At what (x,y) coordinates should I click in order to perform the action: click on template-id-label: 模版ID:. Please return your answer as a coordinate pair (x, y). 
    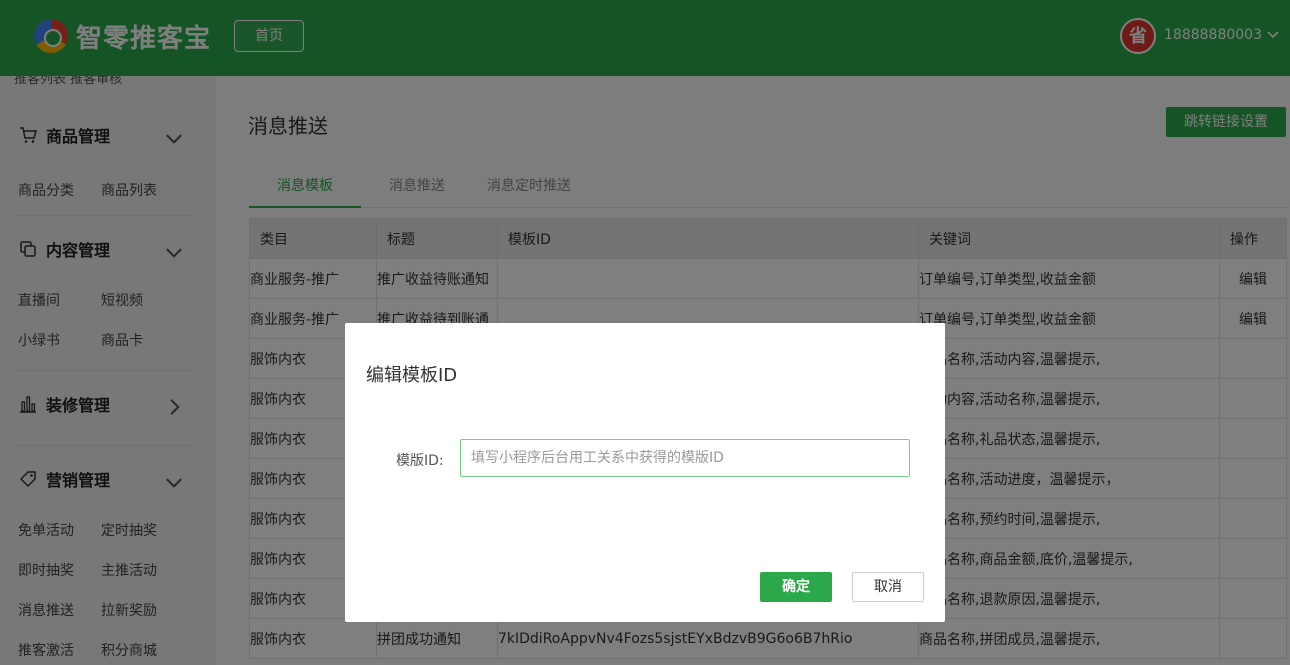
    Looking at the image, I should click on (420, 461).